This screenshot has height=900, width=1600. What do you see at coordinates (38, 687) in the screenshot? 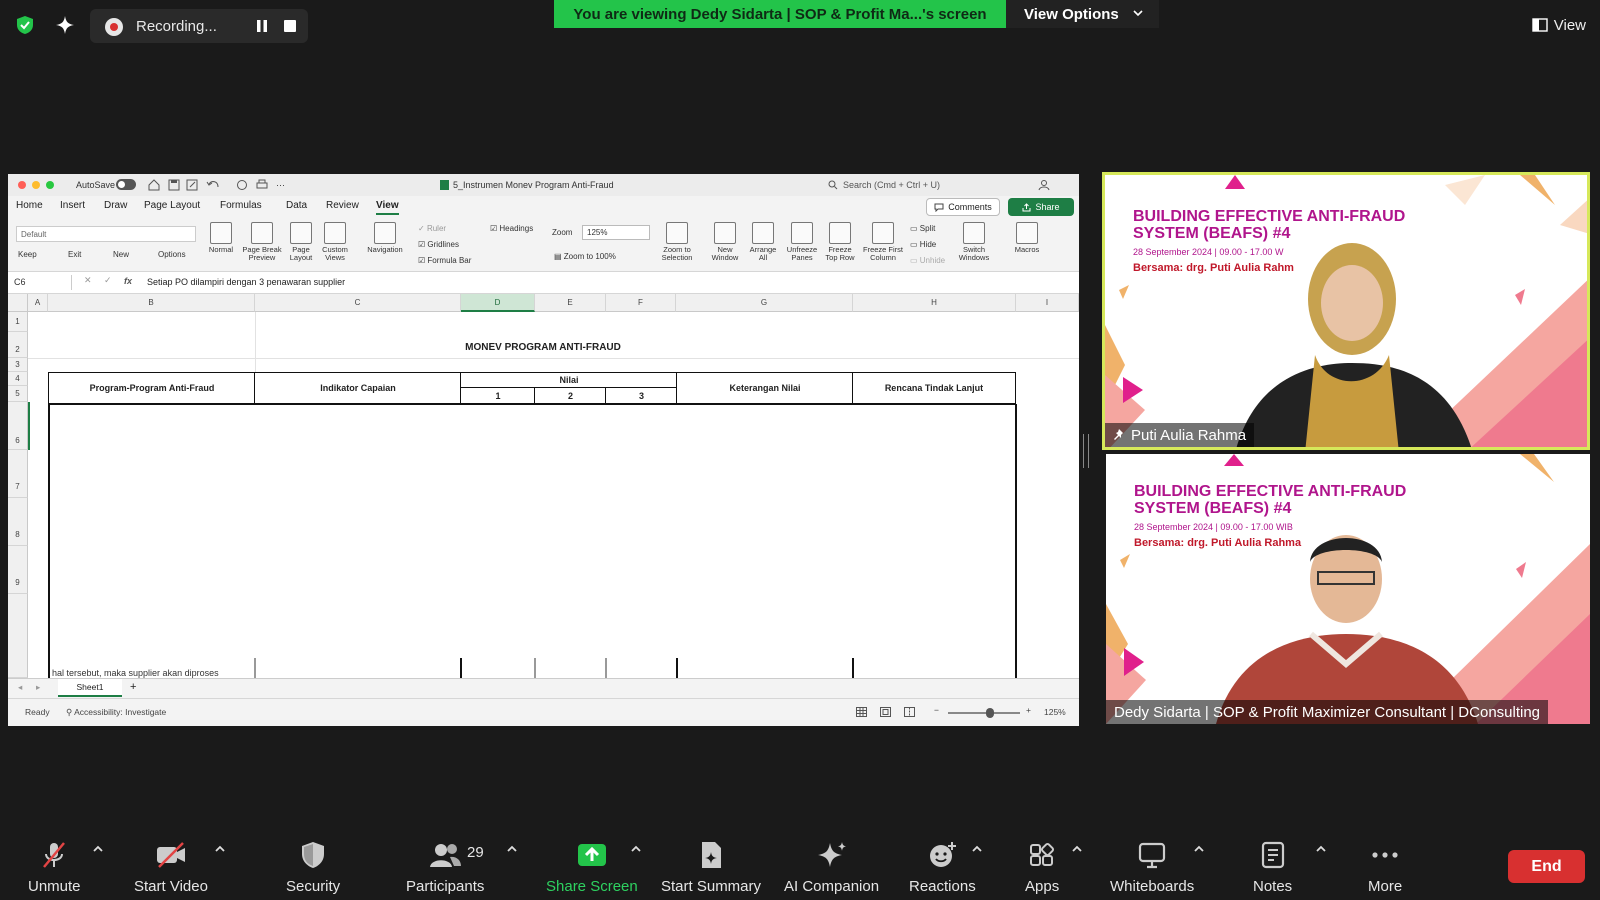
I see `next-sheet-icon: ▸` at bounding box center [38, 687].